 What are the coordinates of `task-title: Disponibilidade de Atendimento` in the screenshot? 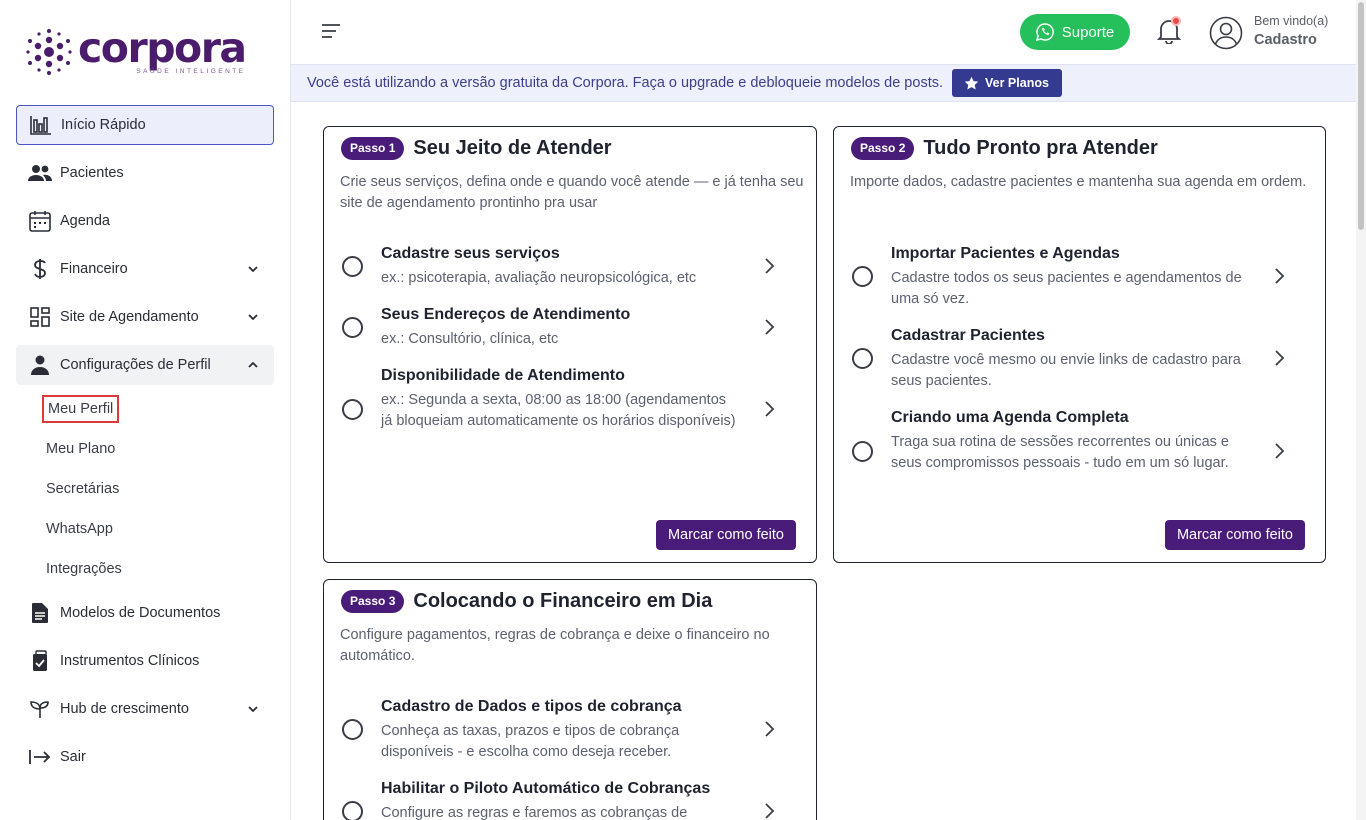 It's located at (503, 375).